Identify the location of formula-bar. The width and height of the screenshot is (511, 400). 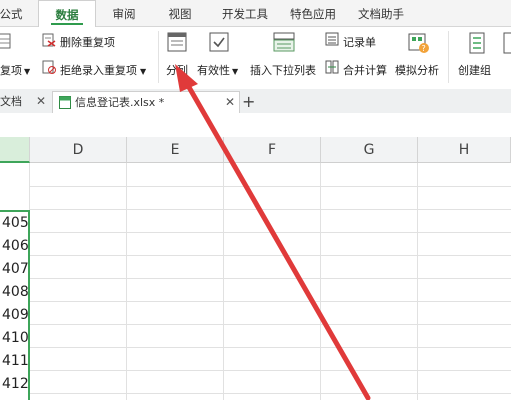
(255, 125).